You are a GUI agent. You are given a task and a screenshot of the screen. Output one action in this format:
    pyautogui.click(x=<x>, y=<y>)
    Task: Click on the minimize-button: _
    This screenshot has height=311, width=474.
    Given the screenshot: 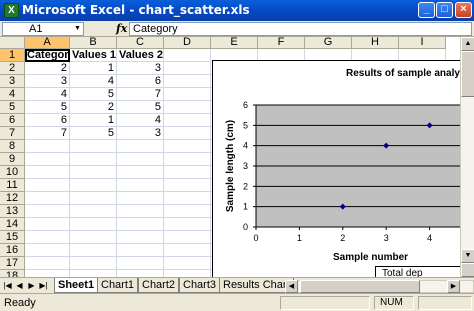 What is the action you would take?
    pyautogui.click(x=426, y=10)
    